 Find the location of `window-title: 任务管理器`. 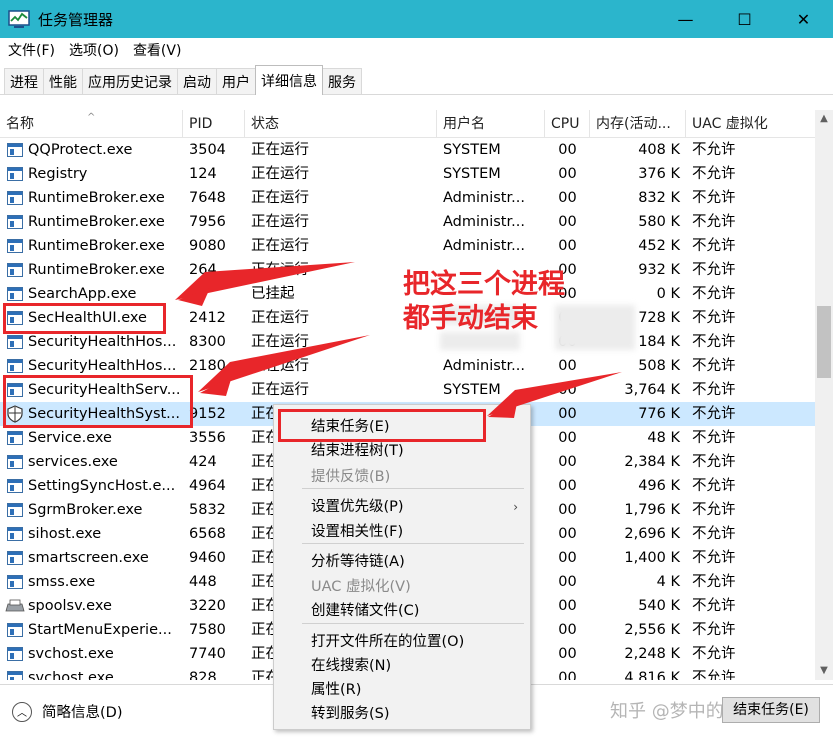

window-title: 任务管理器 is located at coordinates (76, 19).